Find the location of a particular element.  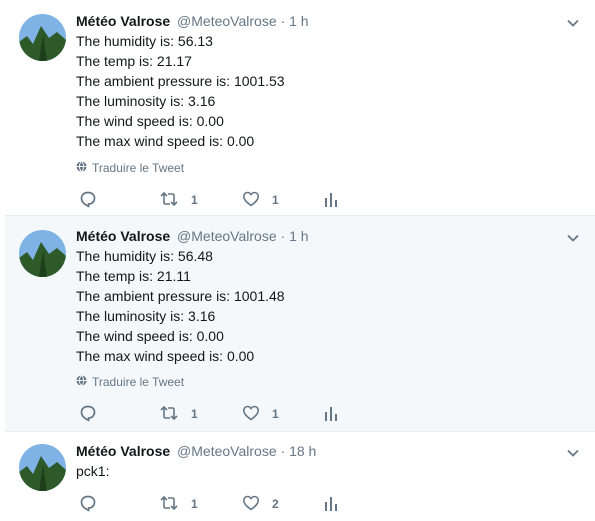

tweet-line: The humidity is: 56.13 is located at coordinates (144, 41).